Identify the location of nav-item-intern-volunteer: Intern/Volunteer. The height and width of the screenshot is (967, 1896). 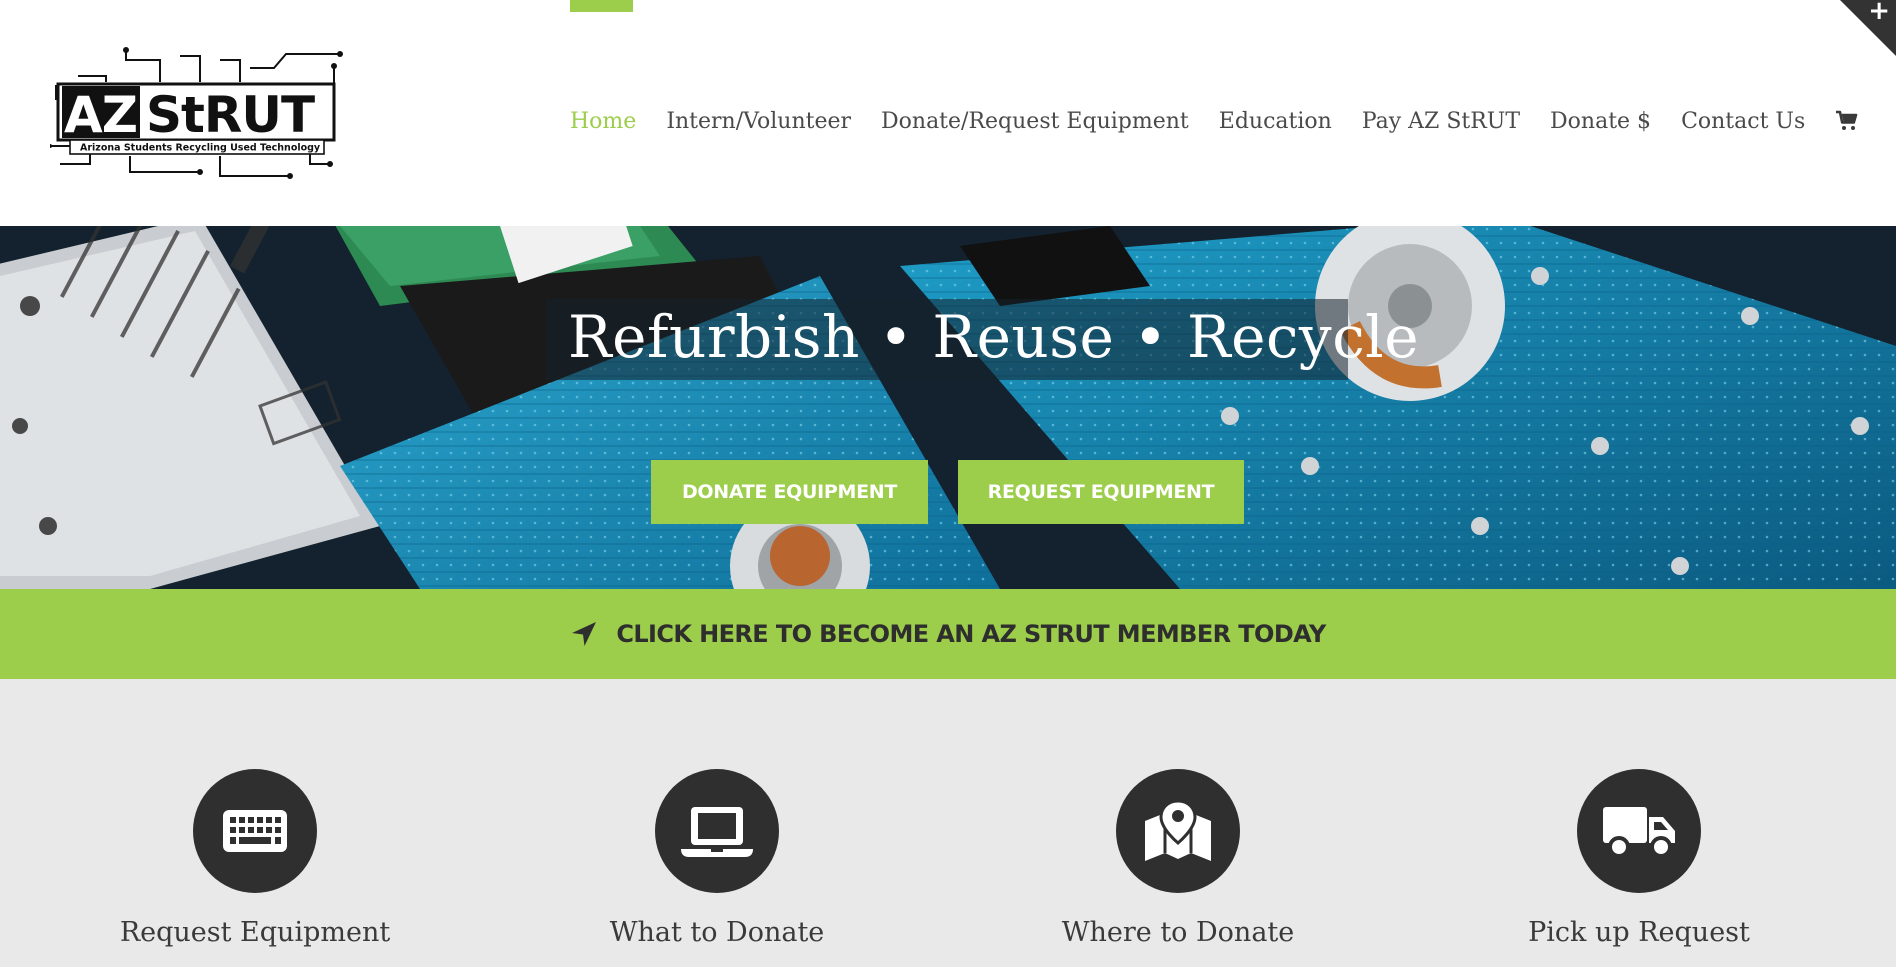
(758, 121).